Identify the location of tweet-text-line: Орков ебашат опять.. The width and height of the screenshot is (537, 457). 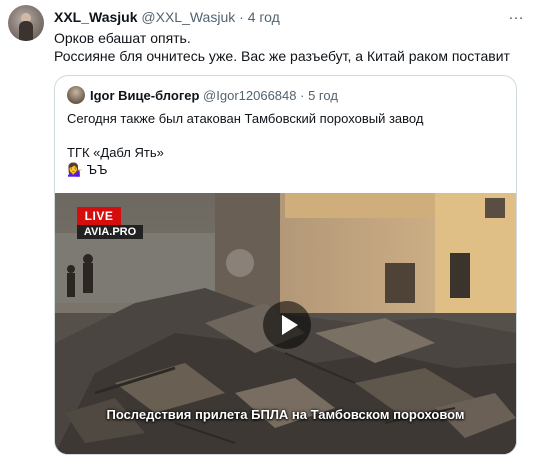
(122, 38).